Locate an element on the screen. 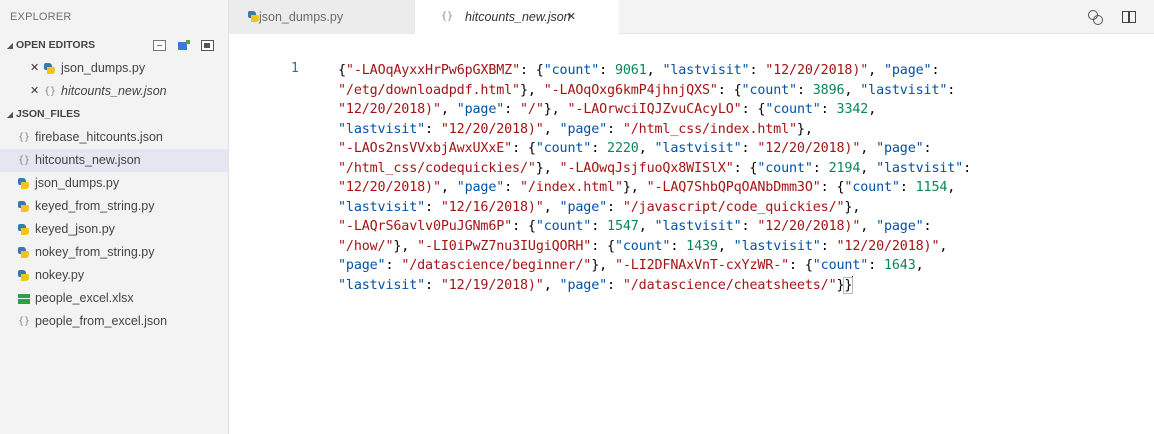 This screenshot has height=434, width=1154. file-item: nokey.py is located at coordinates (114, 275).